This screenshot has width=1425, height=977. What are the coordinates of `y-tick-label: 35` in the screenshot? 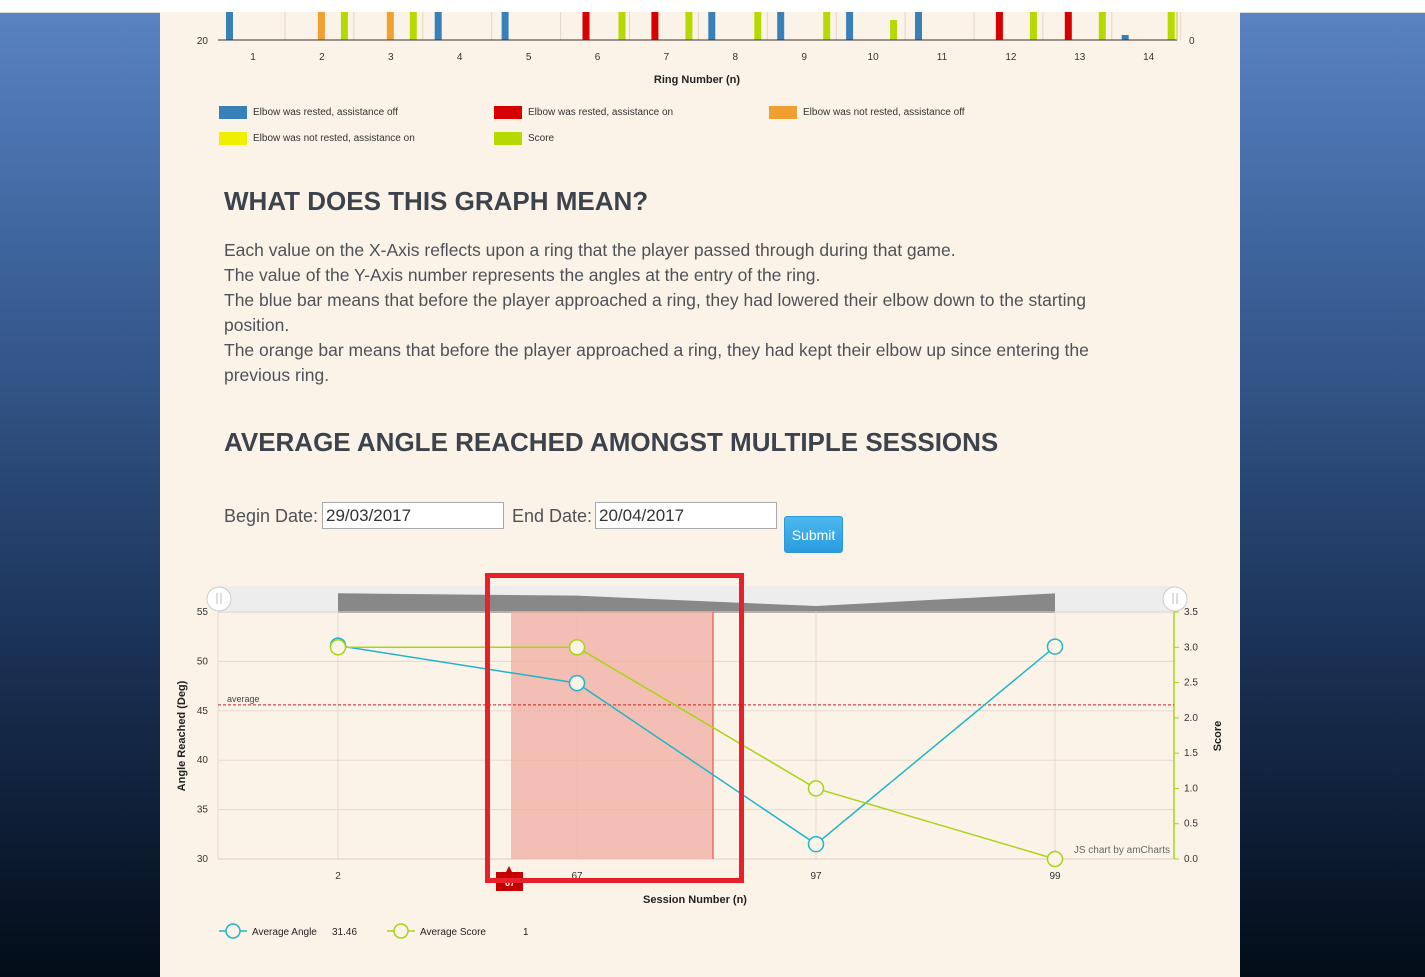 It's located at (203, 810).